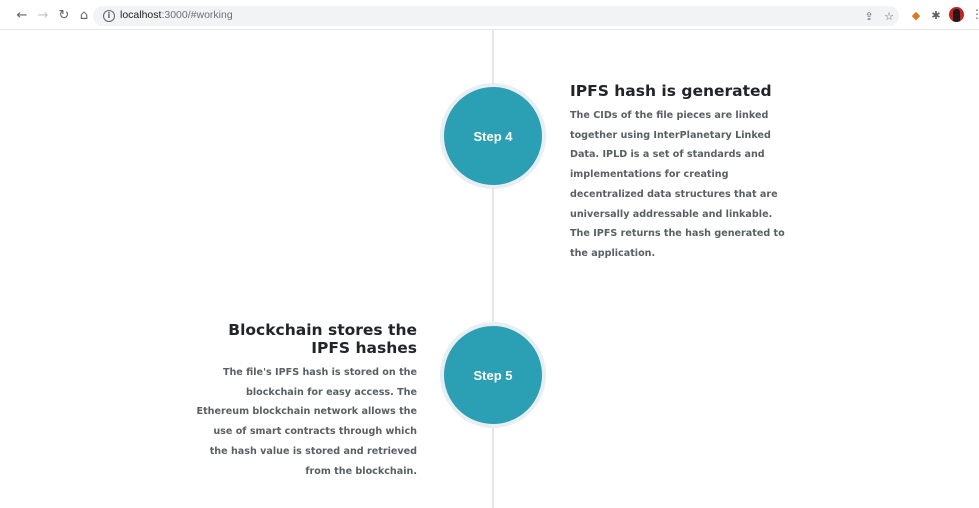 Image resolution: width=979 pixels, height=508 pixels. I want to click on reload-icon: ↻, so click(64, 15).